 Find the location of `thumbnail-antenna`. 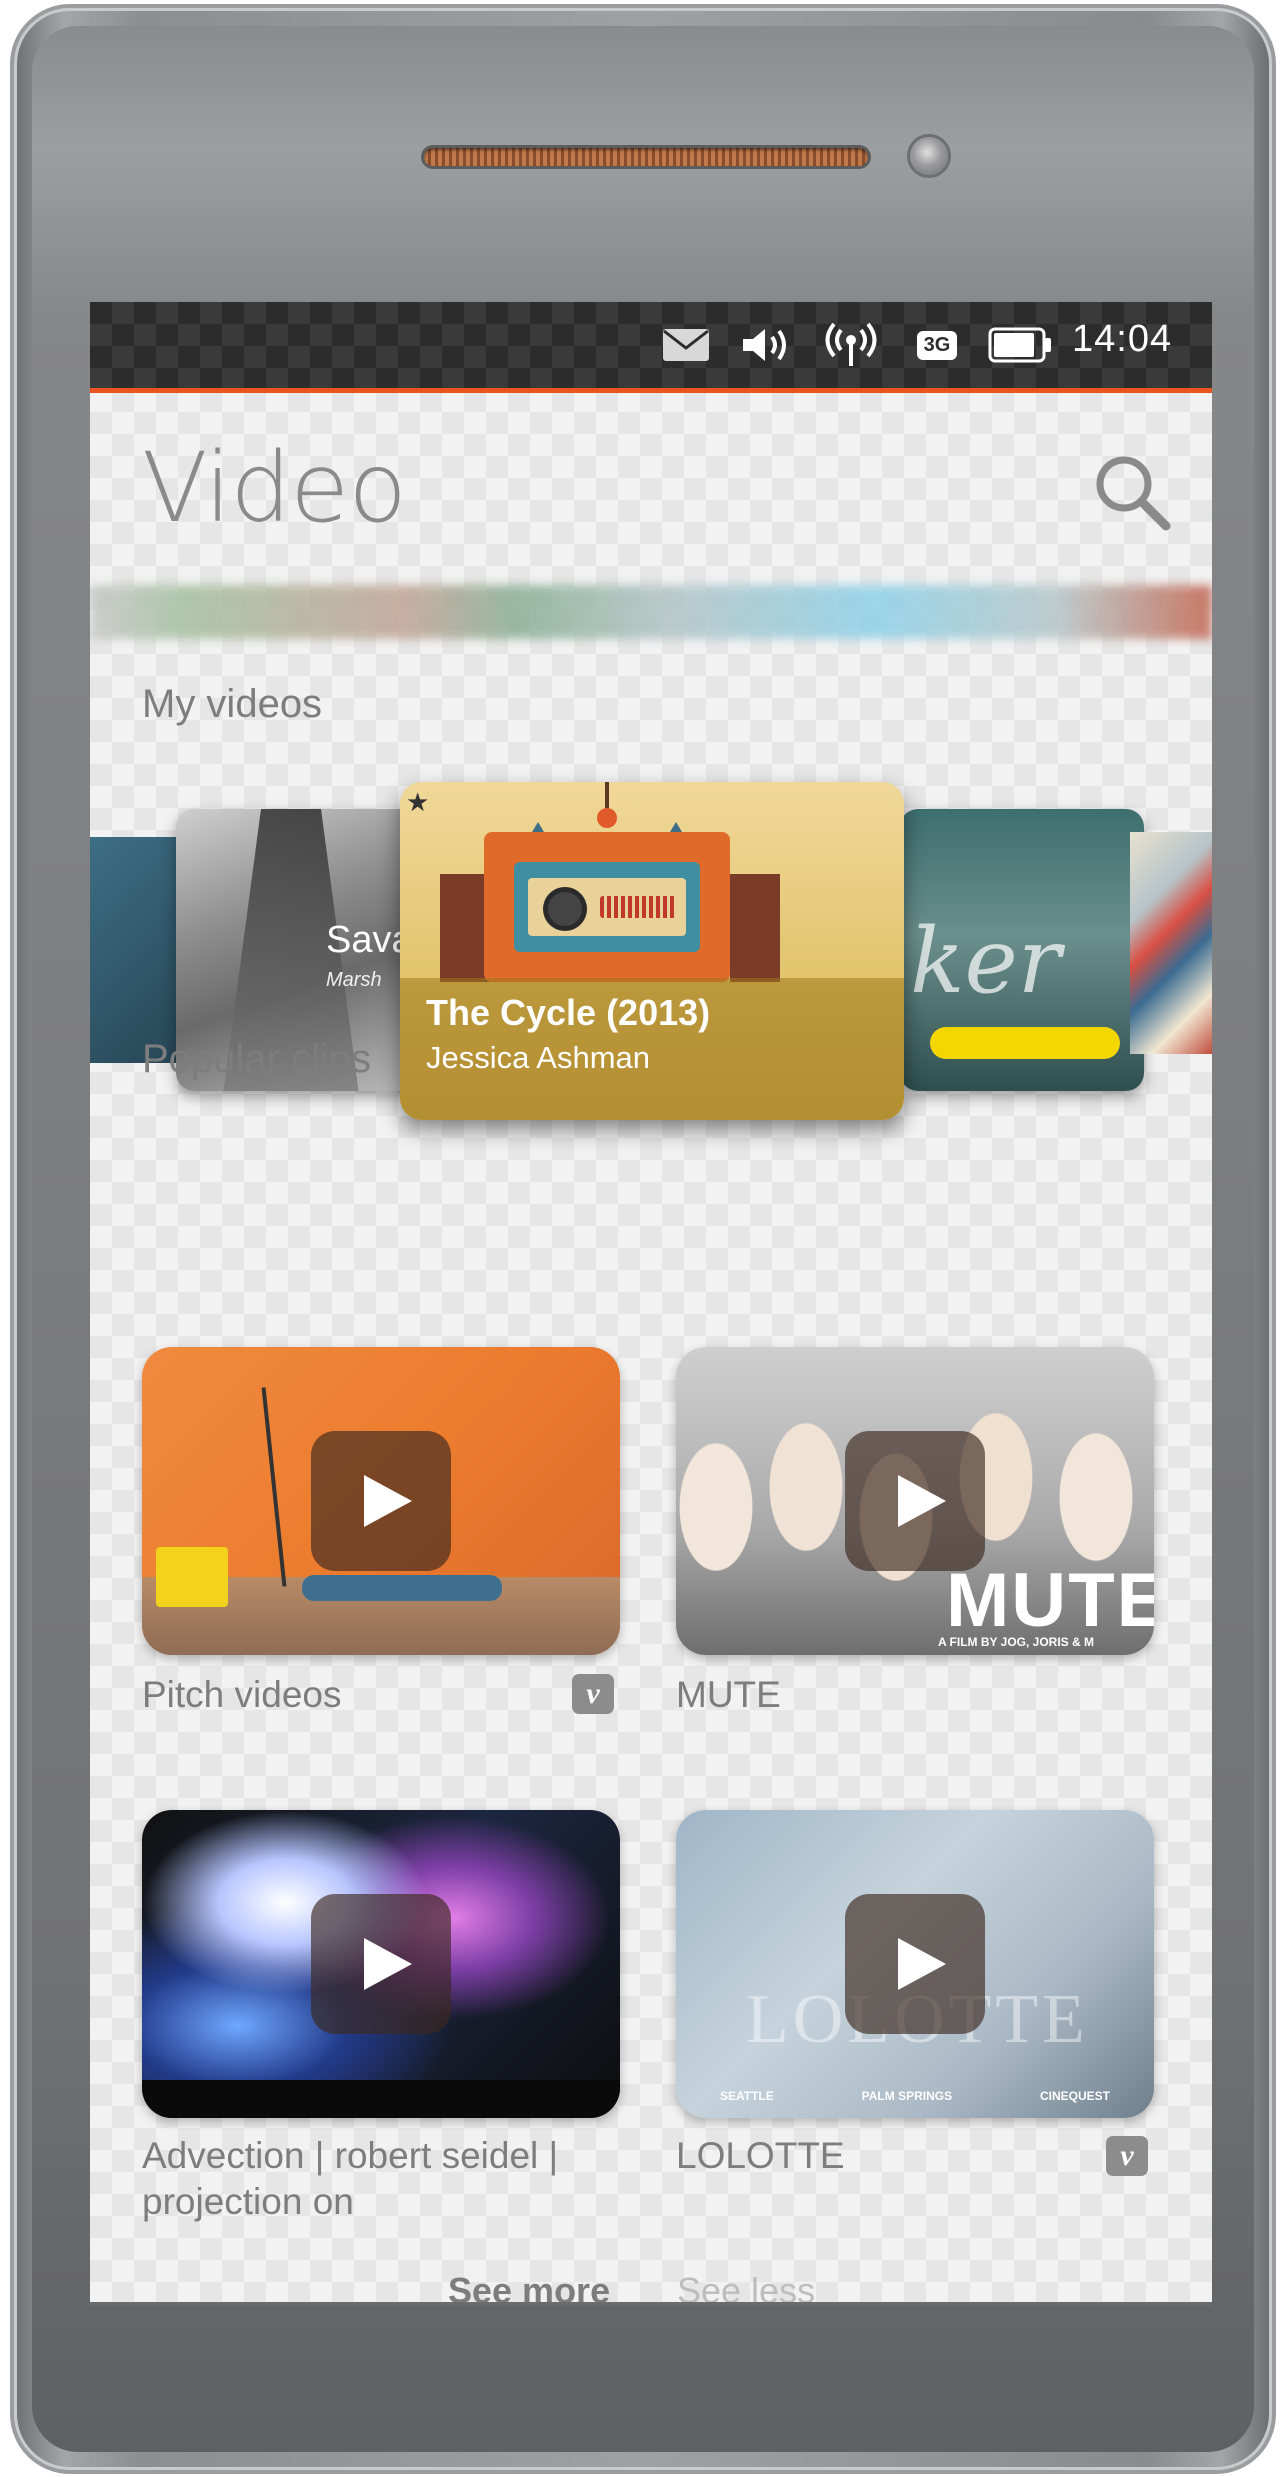

thumbnail-antenna is located at coordinates (607, 805).